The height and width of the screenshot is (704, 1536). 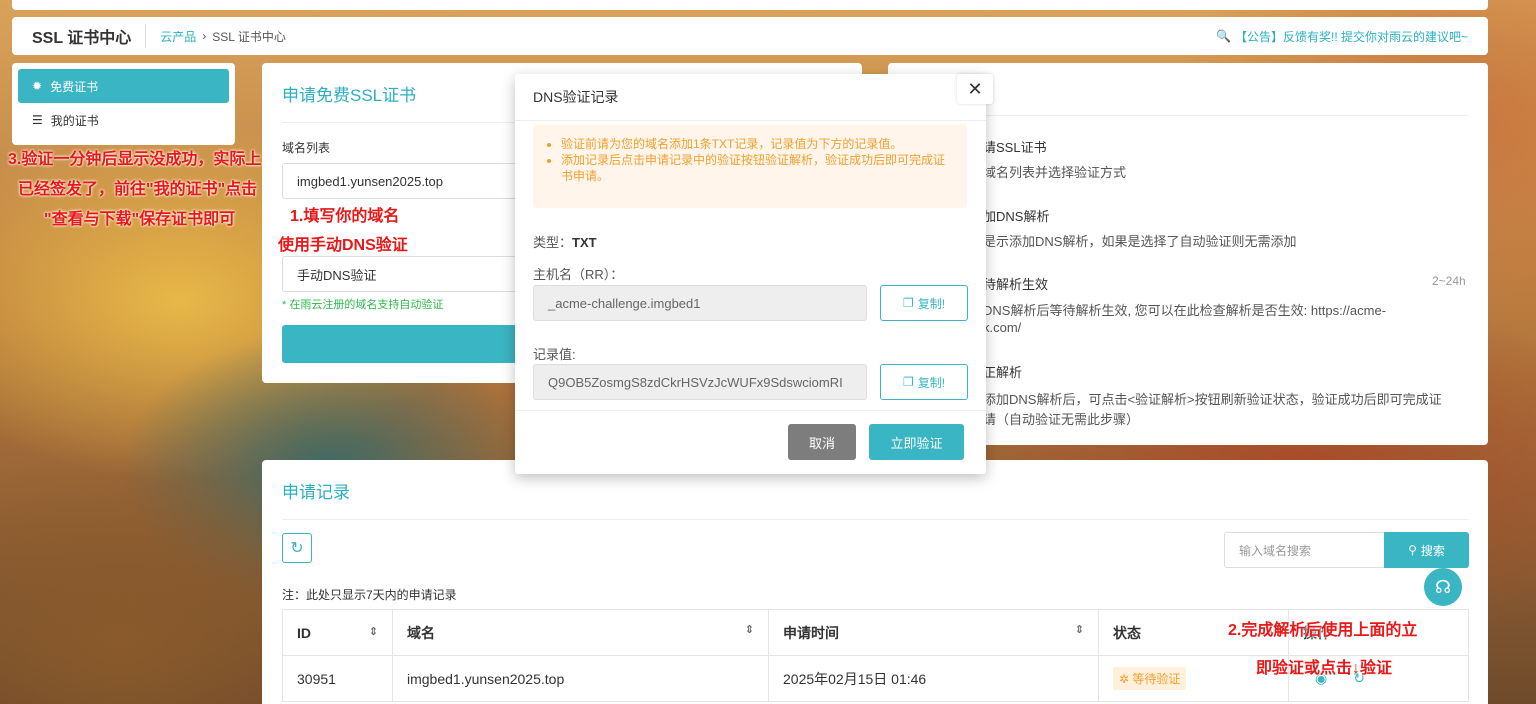 I want to click on annotation-step-3c: "查看与下载"保存证书即可, so click(x=140, y=219).